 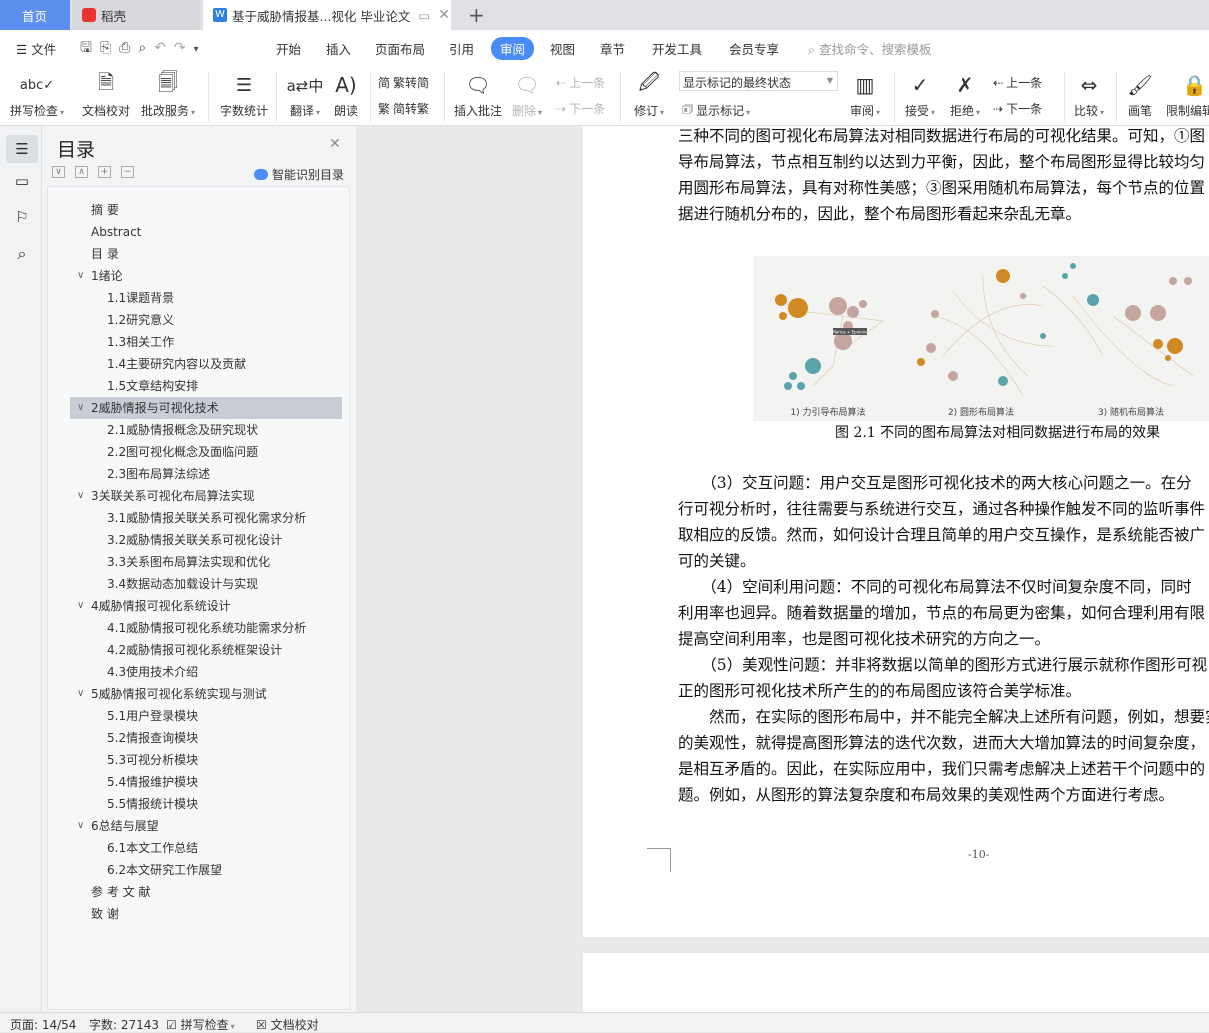 What do you see at coordinates (196, 232) in the screenshot?
I see `toc-item: Abstract` at bounding box center [196, 232].